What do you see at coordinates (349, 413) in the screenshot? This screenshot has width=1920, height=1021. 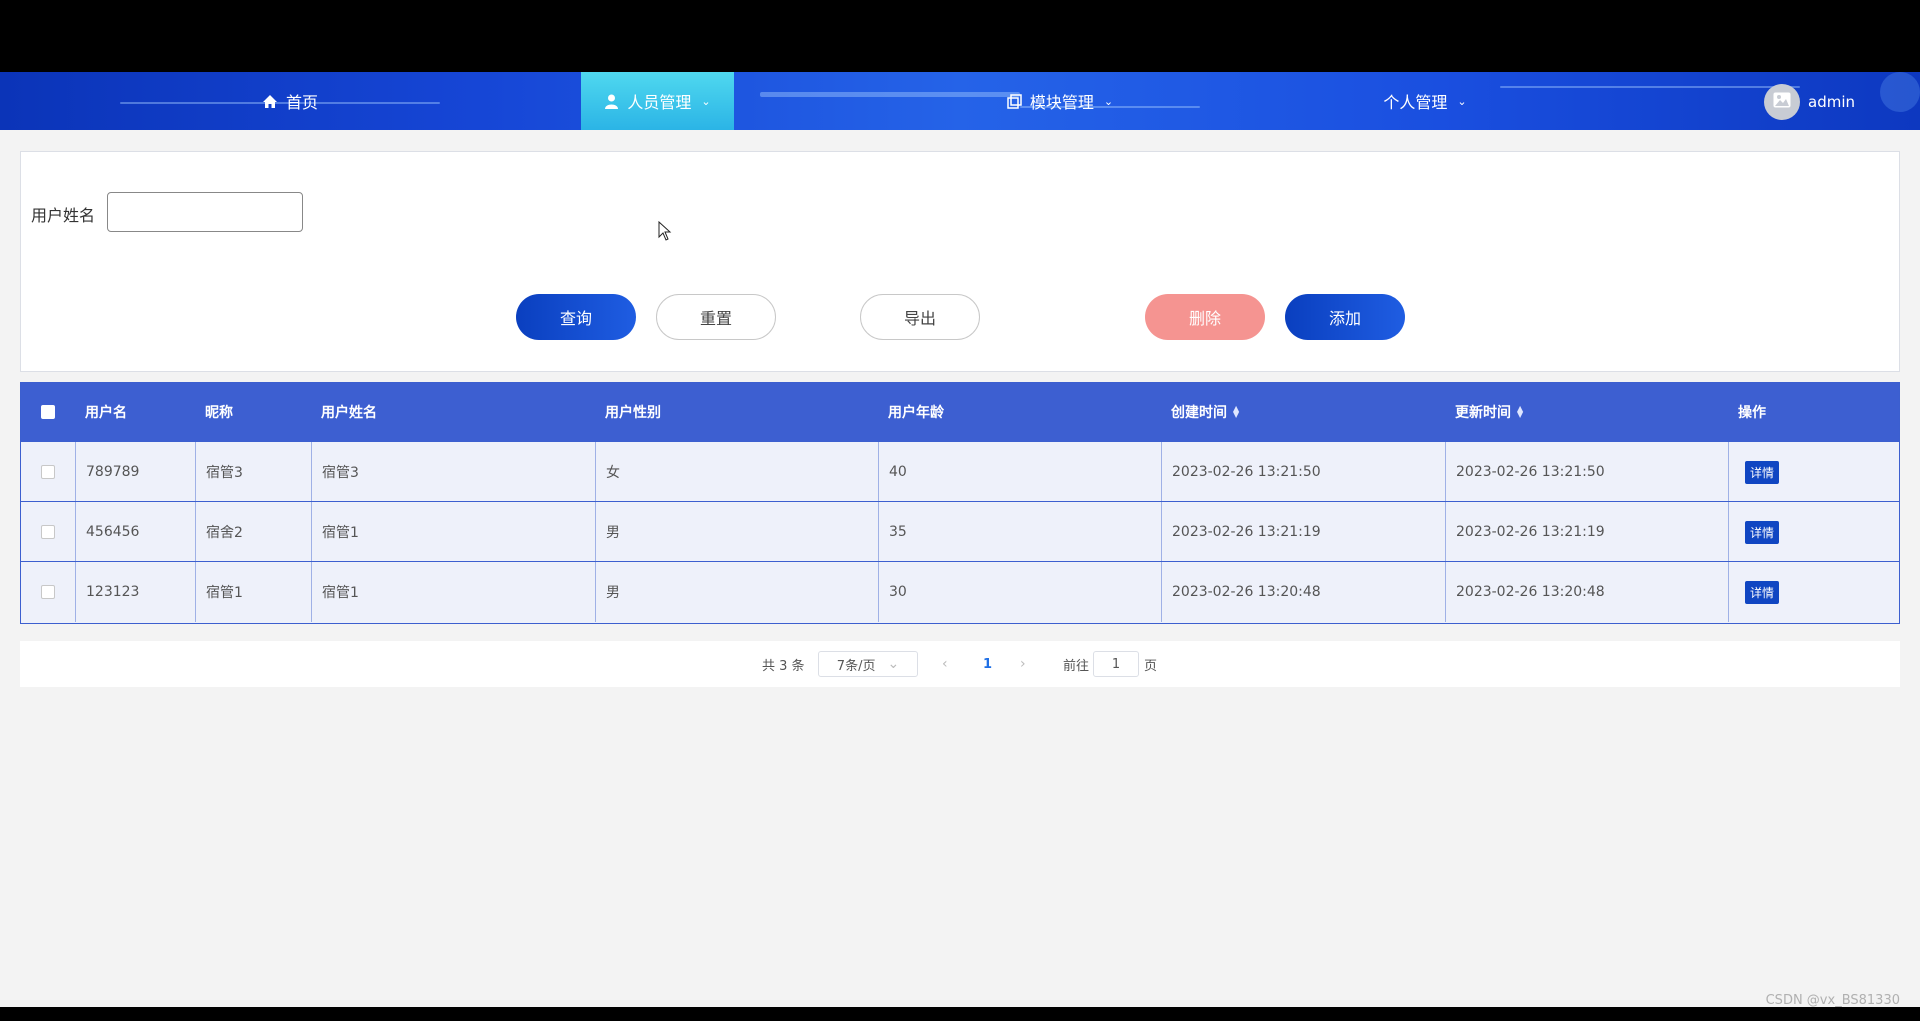 I see `column-header-realname: 用户姓名` at bounding box center [349, 413].